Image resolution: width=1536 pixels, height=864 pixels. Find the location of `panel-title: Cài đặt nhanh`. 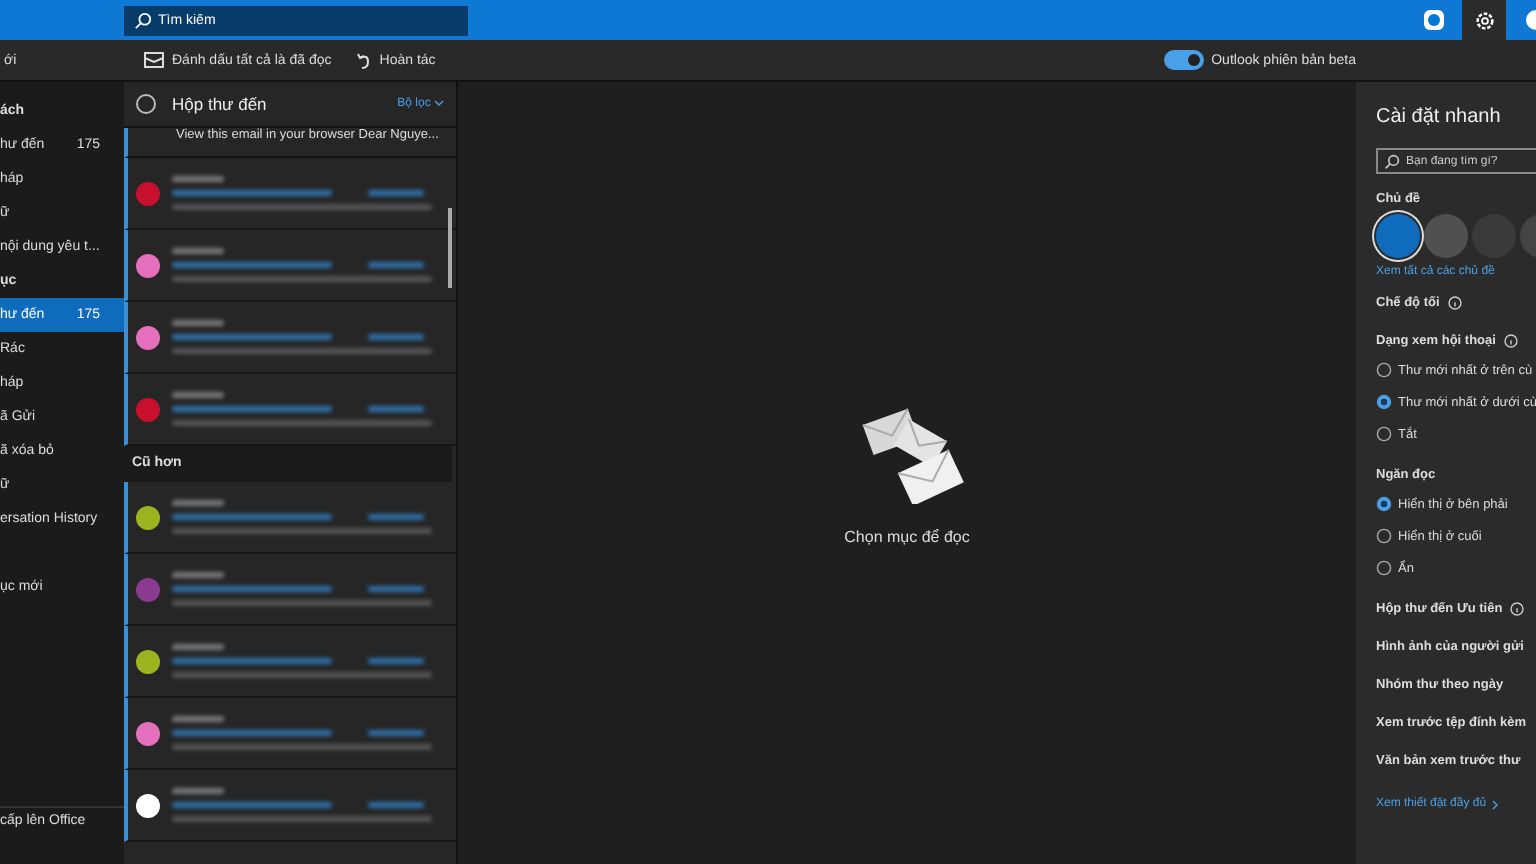

panel-title: Cài đặt nhanh is located at coordinates (1439, 117).